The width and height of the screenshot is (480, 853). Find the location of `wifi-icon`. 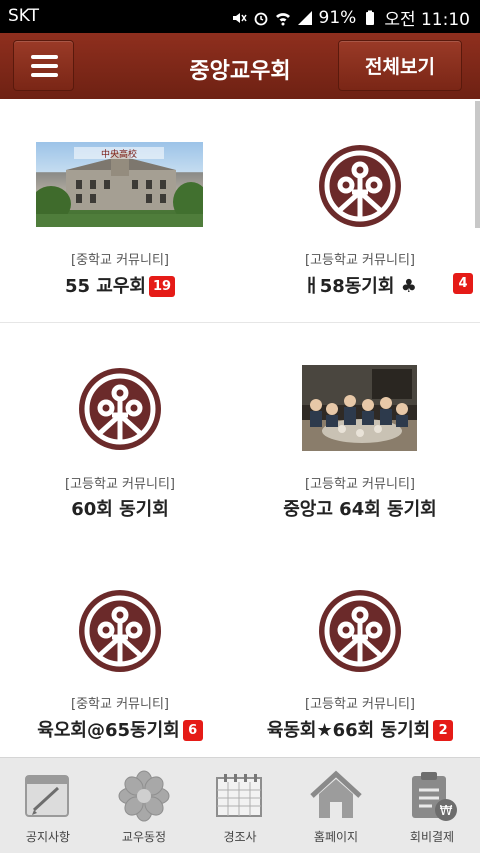

wifi-icon is located at coordinates (282, 18).